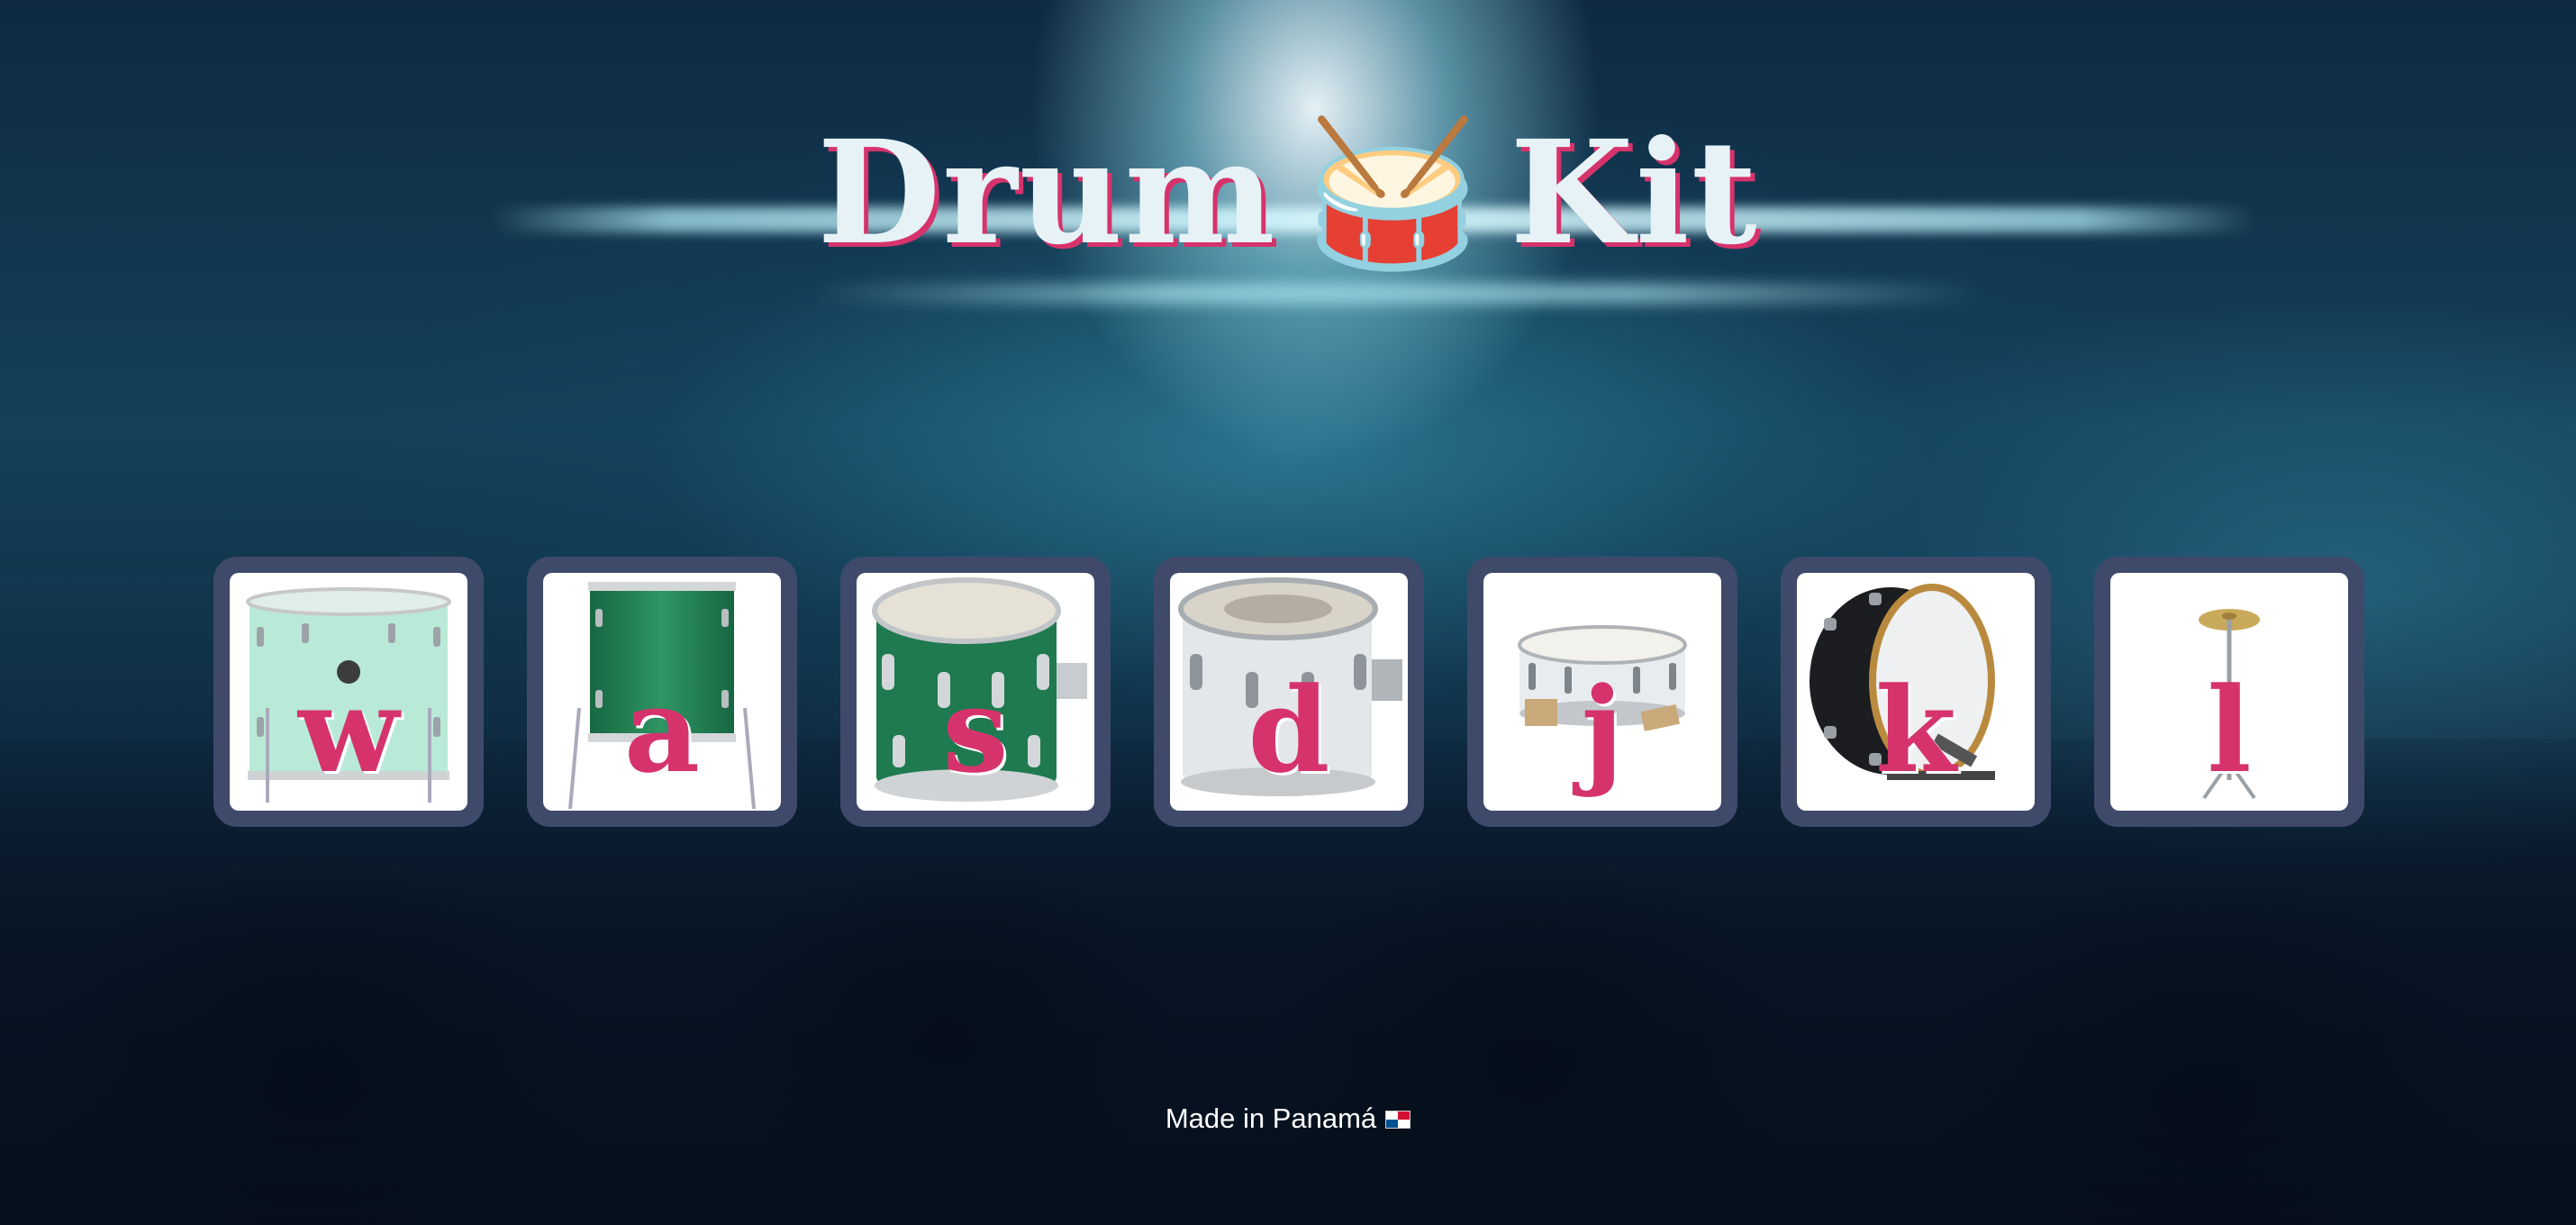 The height and width of the screenshot is (1225, 2576). Describe the element at coordinates (1602, 730) in the screenshot. I see `key-letter: j` at that location.